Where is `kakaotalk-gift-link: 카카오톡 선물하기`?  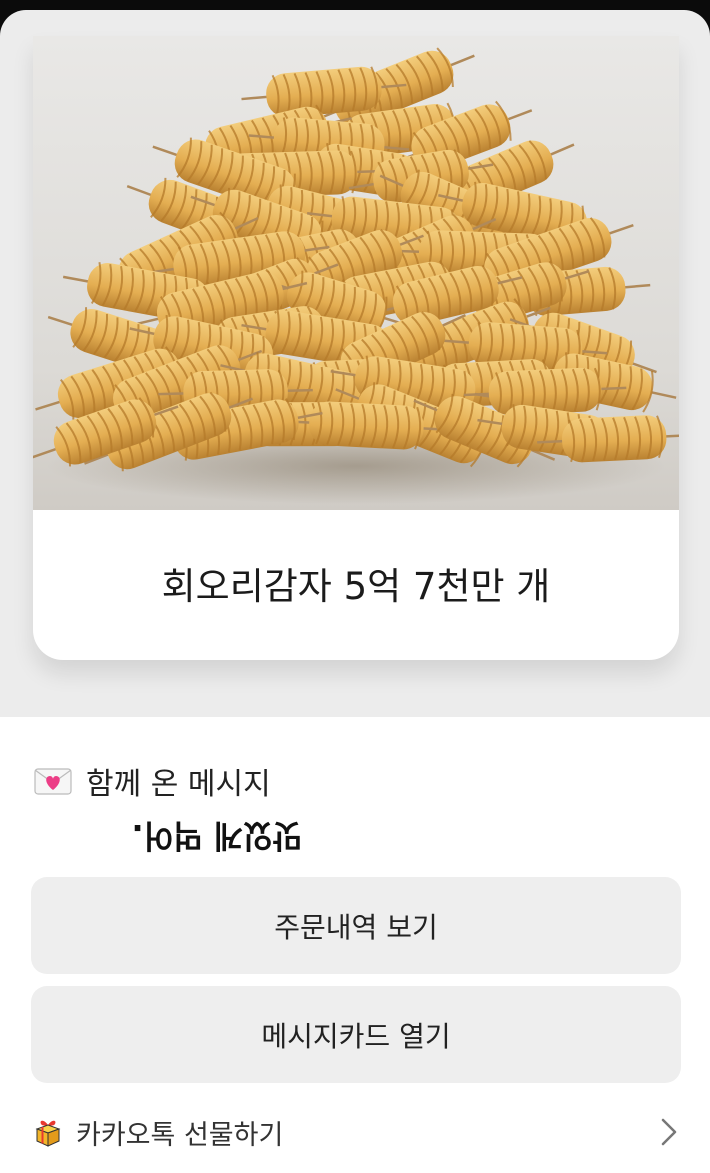
kakaotalk-gift-link: 카카오톡 선물하기 is located at coordinates (357, 1132).